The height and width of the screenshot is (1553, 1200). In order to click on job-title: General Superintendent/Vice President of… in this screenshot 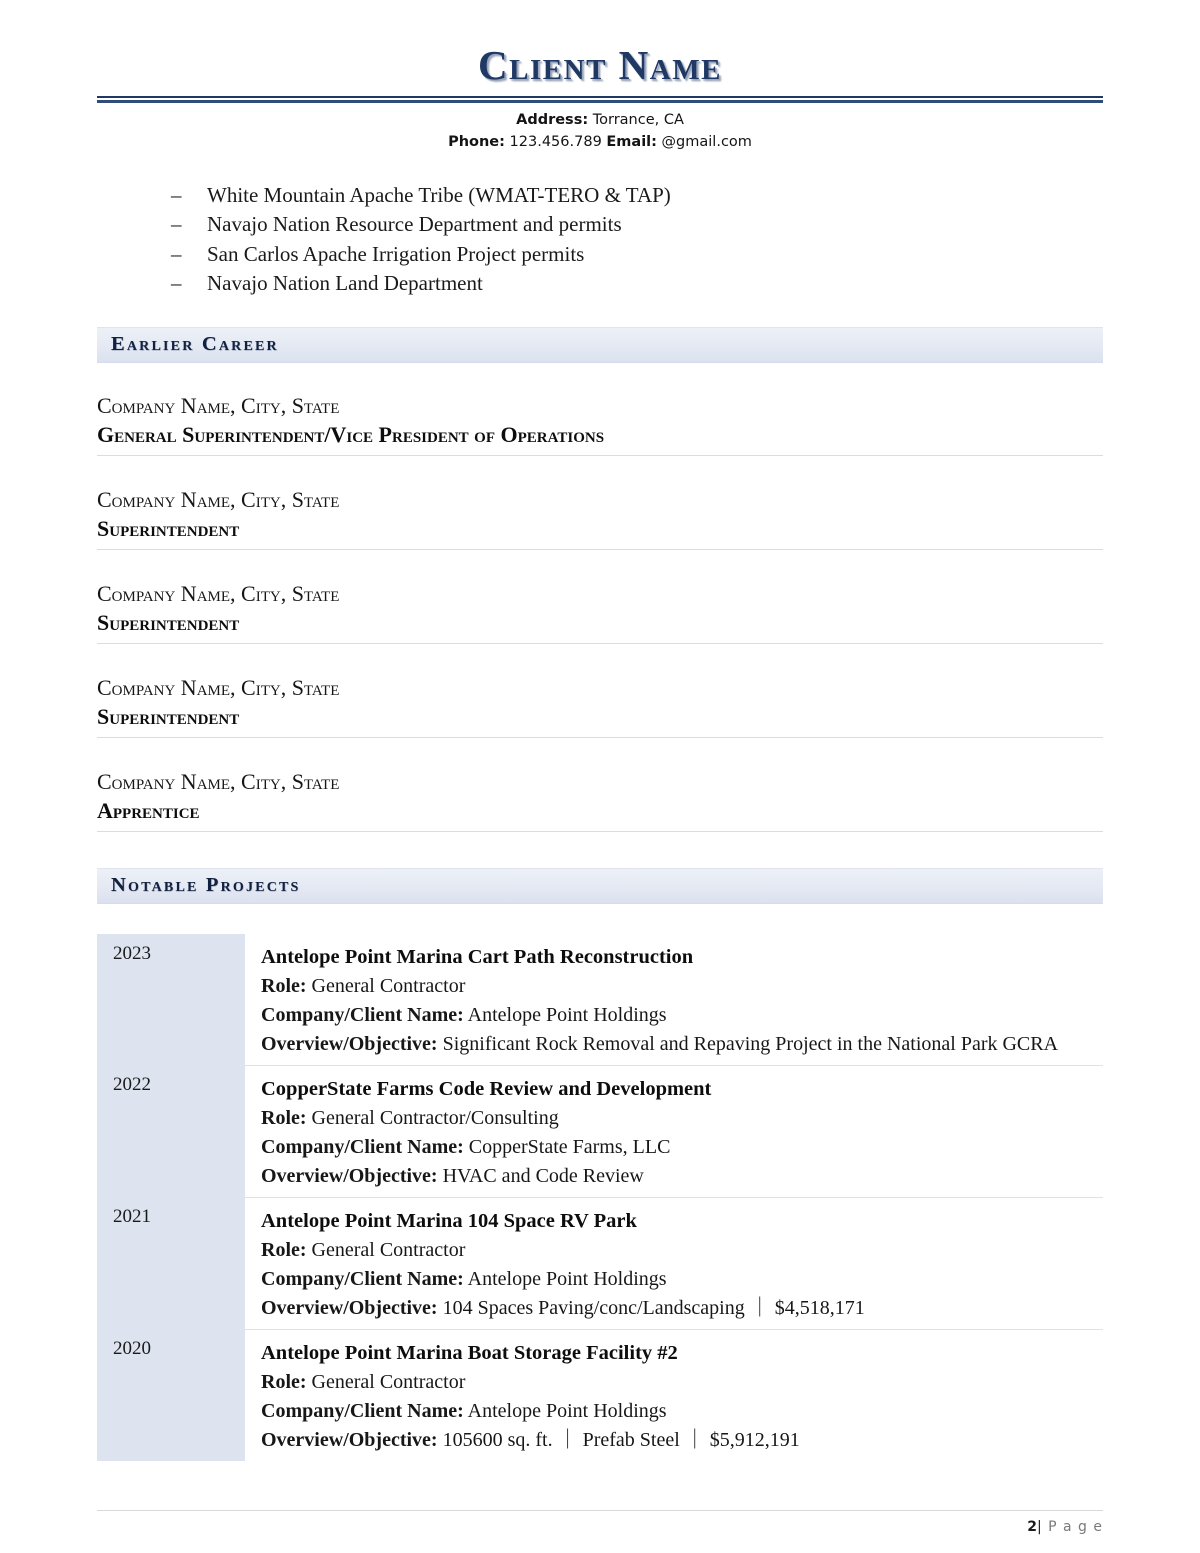, I will do `click(351, 434)`.